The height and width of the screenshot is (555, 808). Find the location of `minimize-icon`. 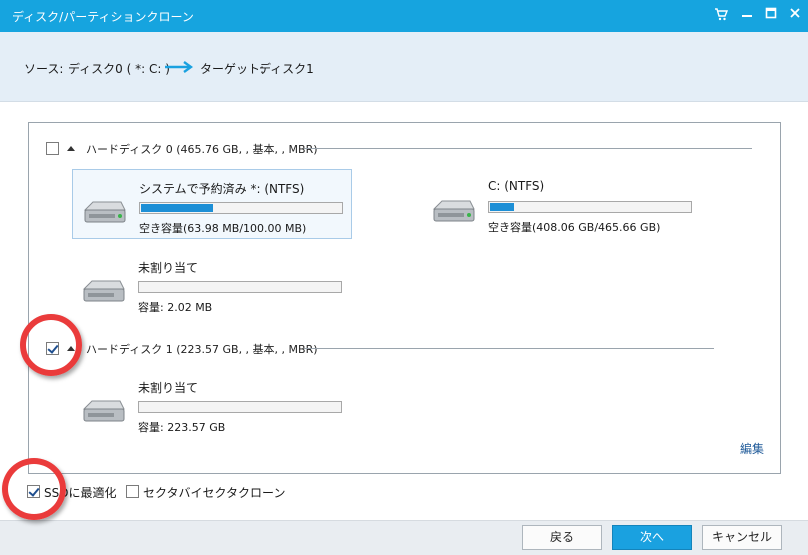

minimize-icon is located at coordinates (747, 16).